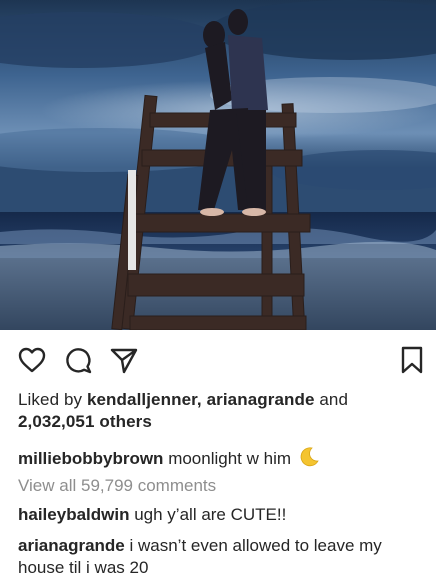 The height and width of the screenshot is (586, 436). Describe the element at coordinates (261, 399) in the screenshot. I see `liker-username: arianagrande` at that location.